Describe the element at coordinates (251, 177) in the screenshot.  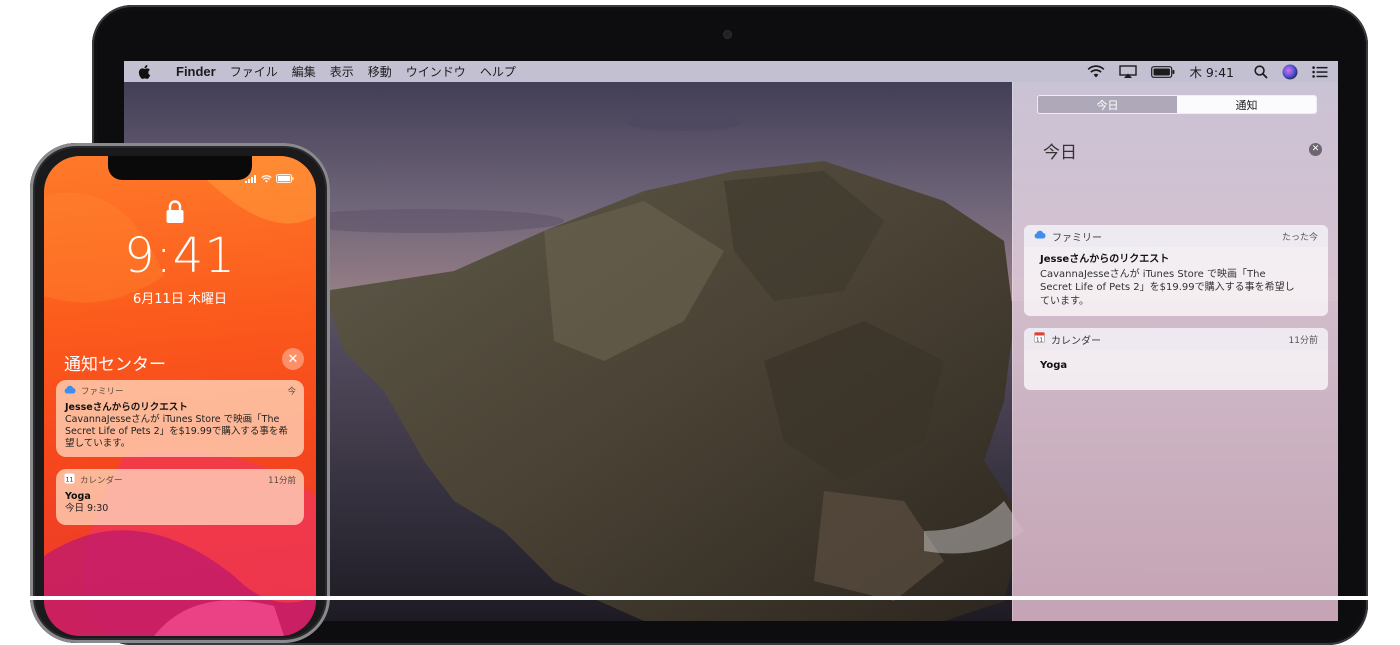
I see `cellular-signal-icon` at that location.